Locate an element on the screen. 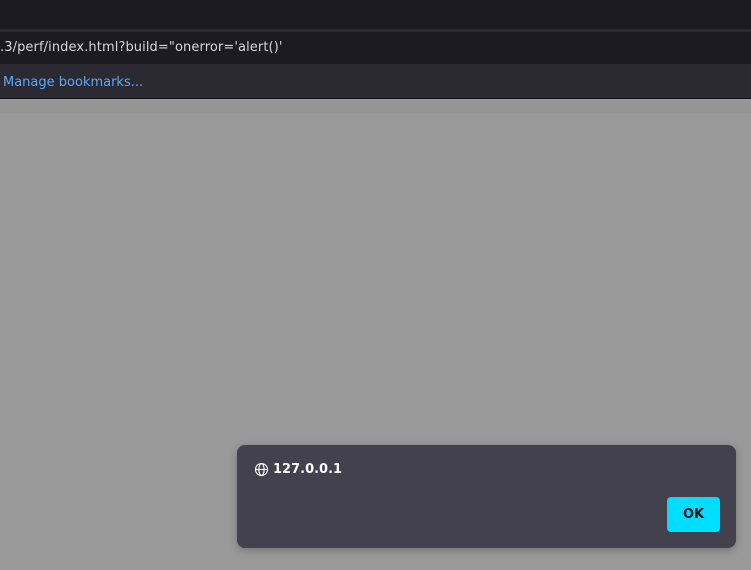  alert-dialog: 127.0.0.1 OK is located at coordinates (486, 496).